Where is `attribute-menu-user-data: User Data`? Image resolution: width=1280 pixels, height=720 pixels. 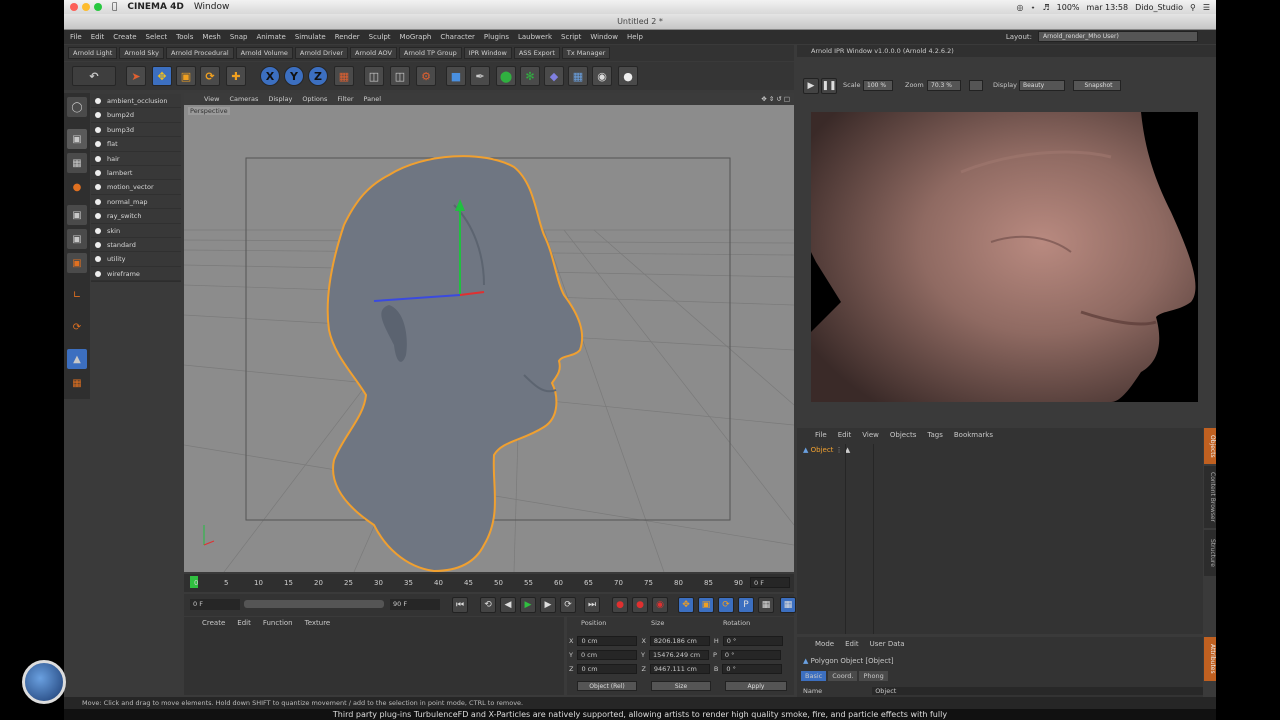 attribute-menu-user-data: User Data is located at coordinates (887, 644).